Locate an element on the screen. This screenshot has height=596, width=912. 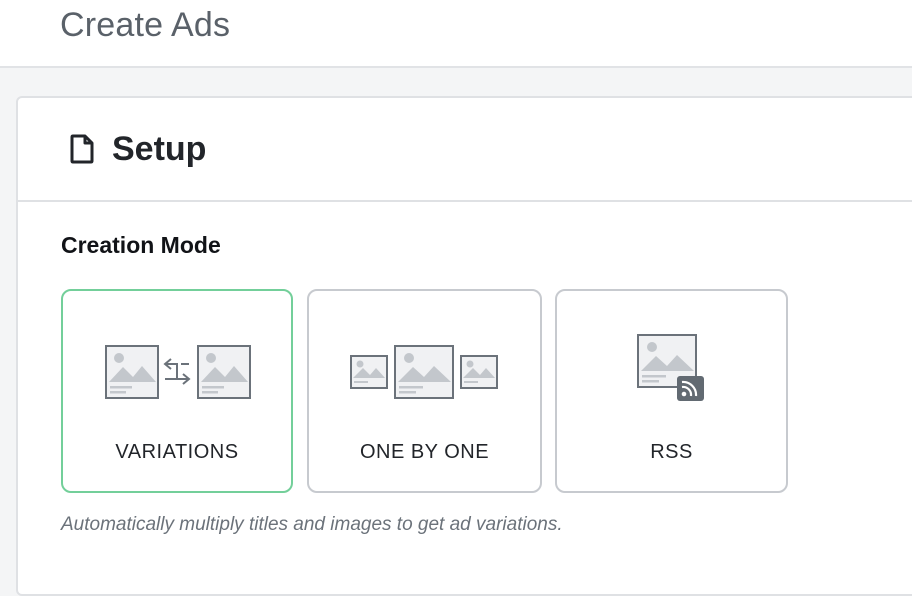
creation-mode-label: Creation Mode is located at coordinates (141, 245).